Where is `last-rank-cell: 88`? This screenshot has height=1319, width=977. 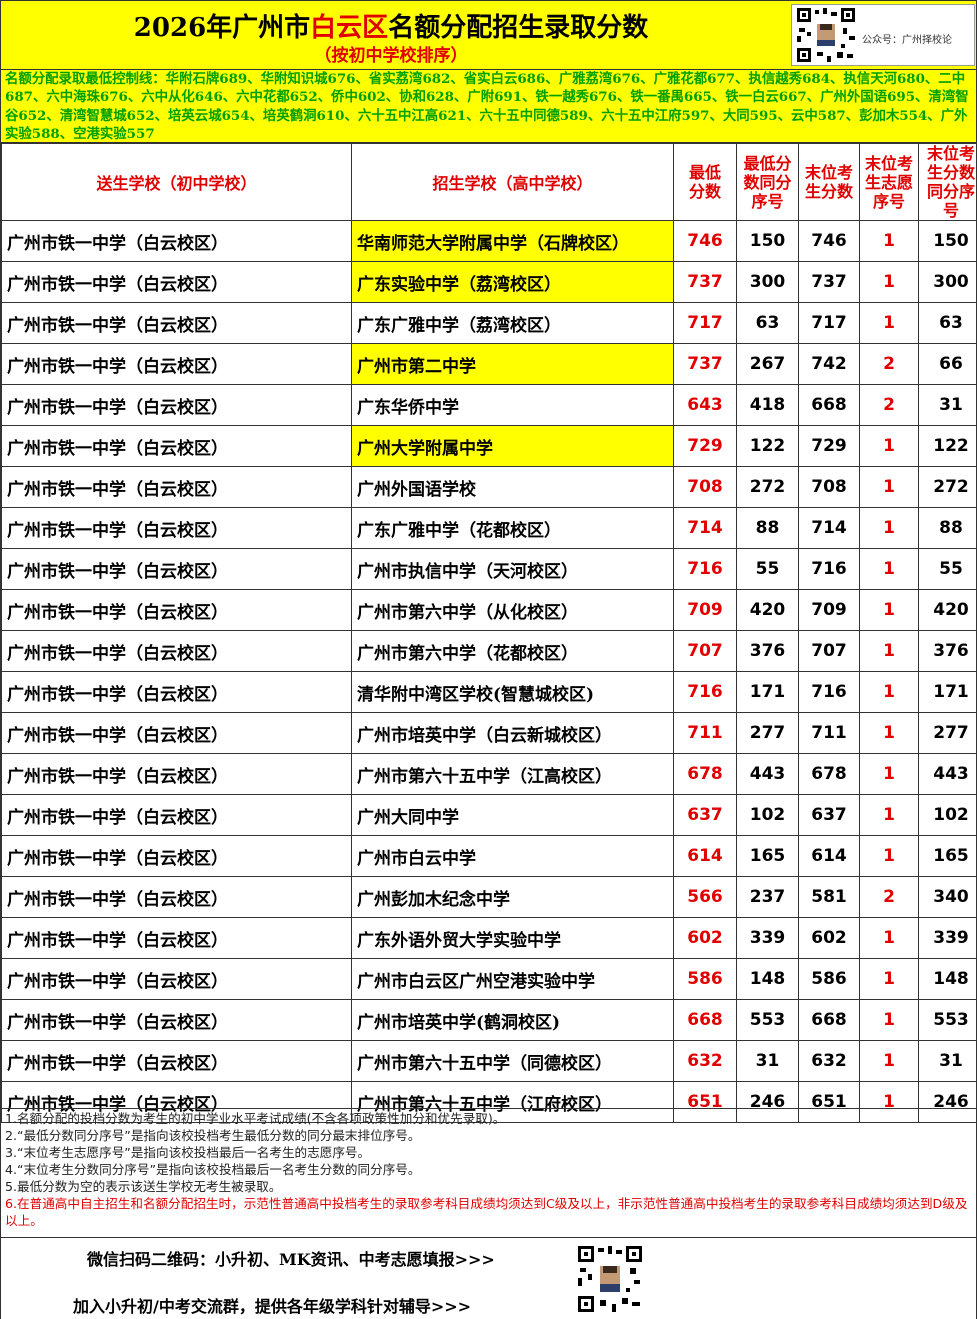
last-rank-cell: 88 is located at coordinates (947, 528).